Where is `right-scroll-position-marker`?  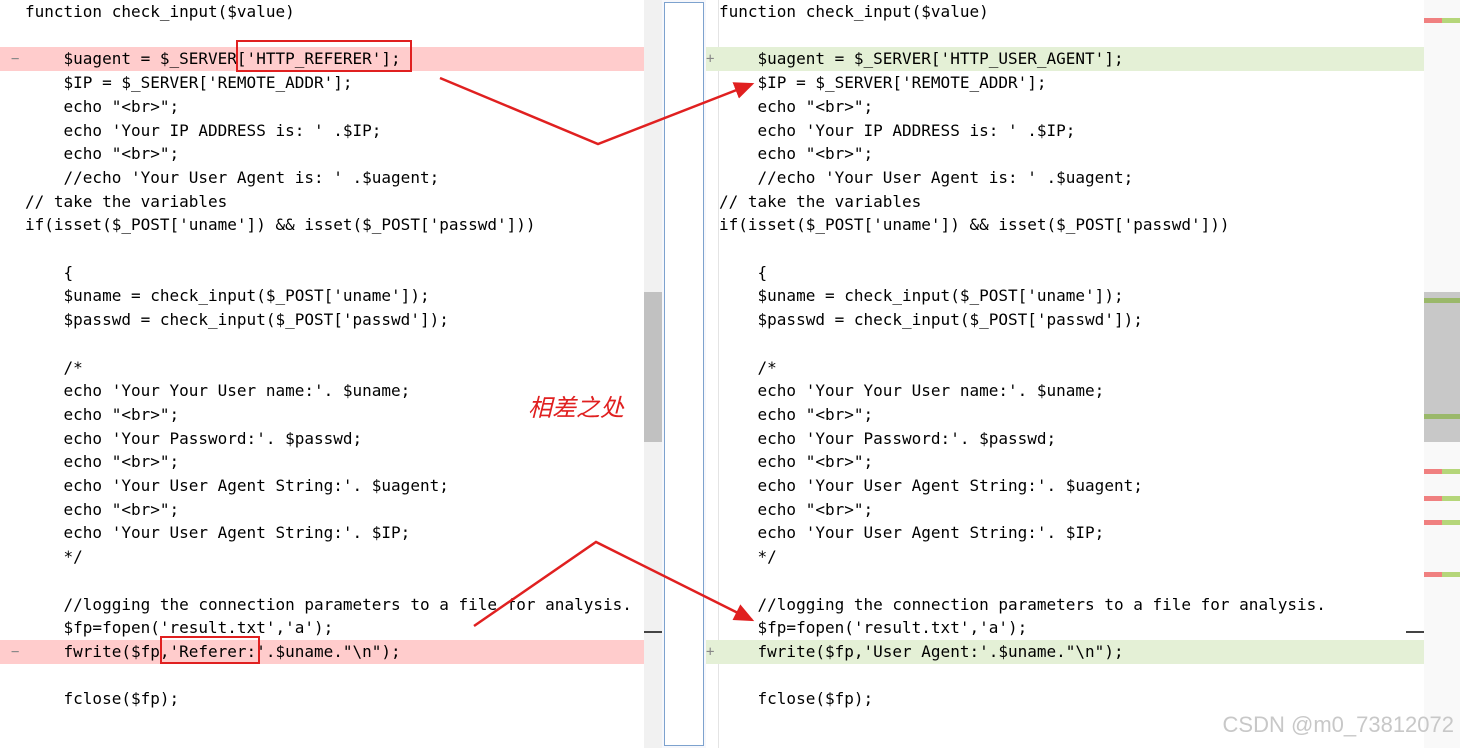
right-scroll-position-marker is located at coordinates (1415, 632).